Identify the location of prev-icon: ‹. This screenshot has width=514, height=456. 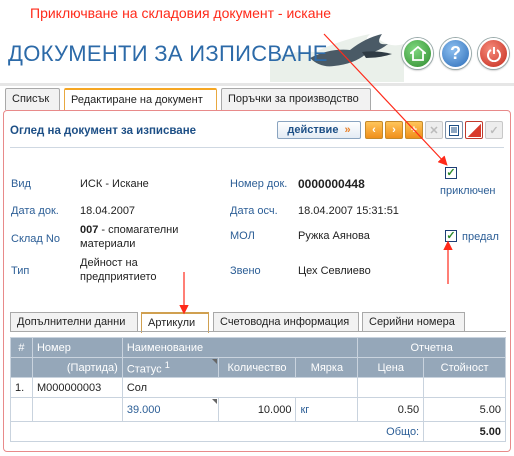
(374, 130).